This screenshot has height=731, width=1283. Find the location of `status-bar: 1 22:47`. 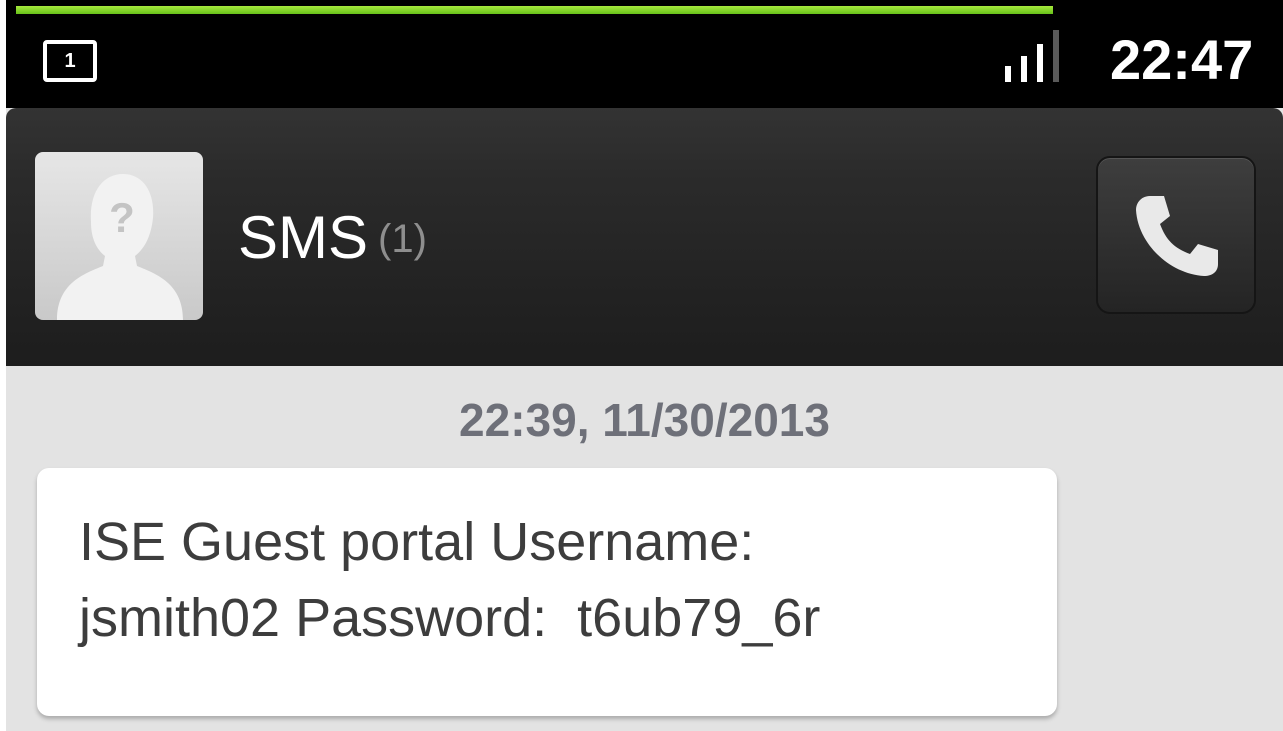

status-bar: 1 22:47 is located at coordinates (644, 54).